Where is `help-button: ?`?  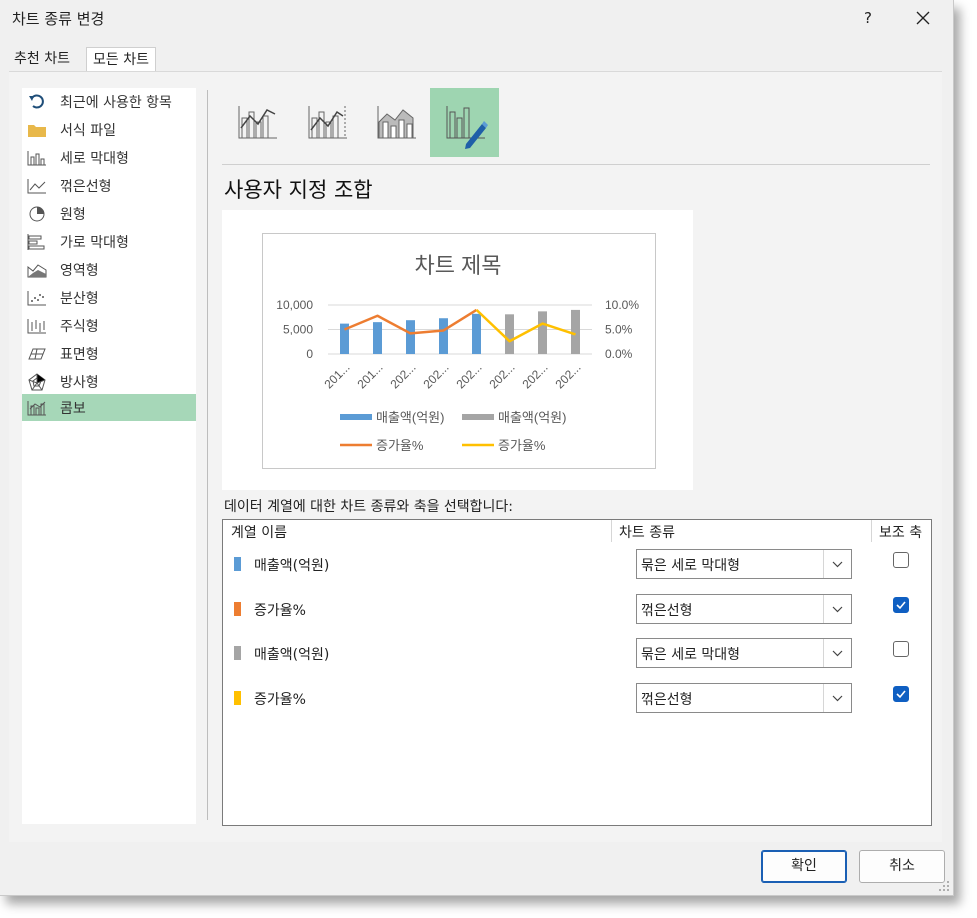 help-button: ? is located at coordinates (868, 18).